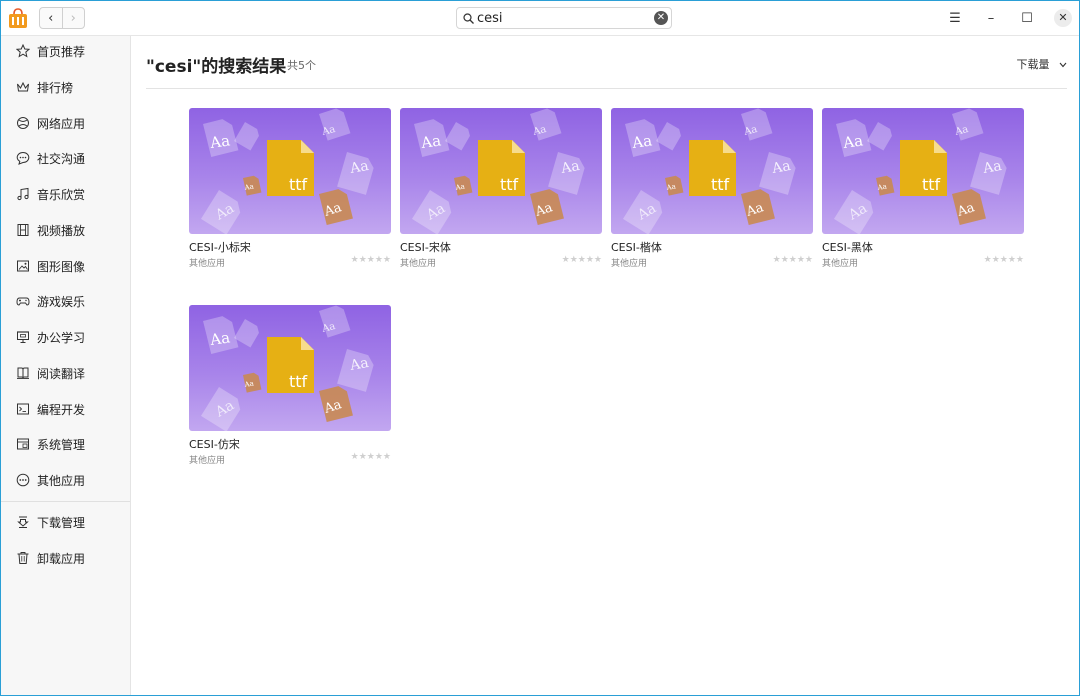 This screenshot has height=696, width=1080. I want to click on gamepad-icon, so click(23, 301).